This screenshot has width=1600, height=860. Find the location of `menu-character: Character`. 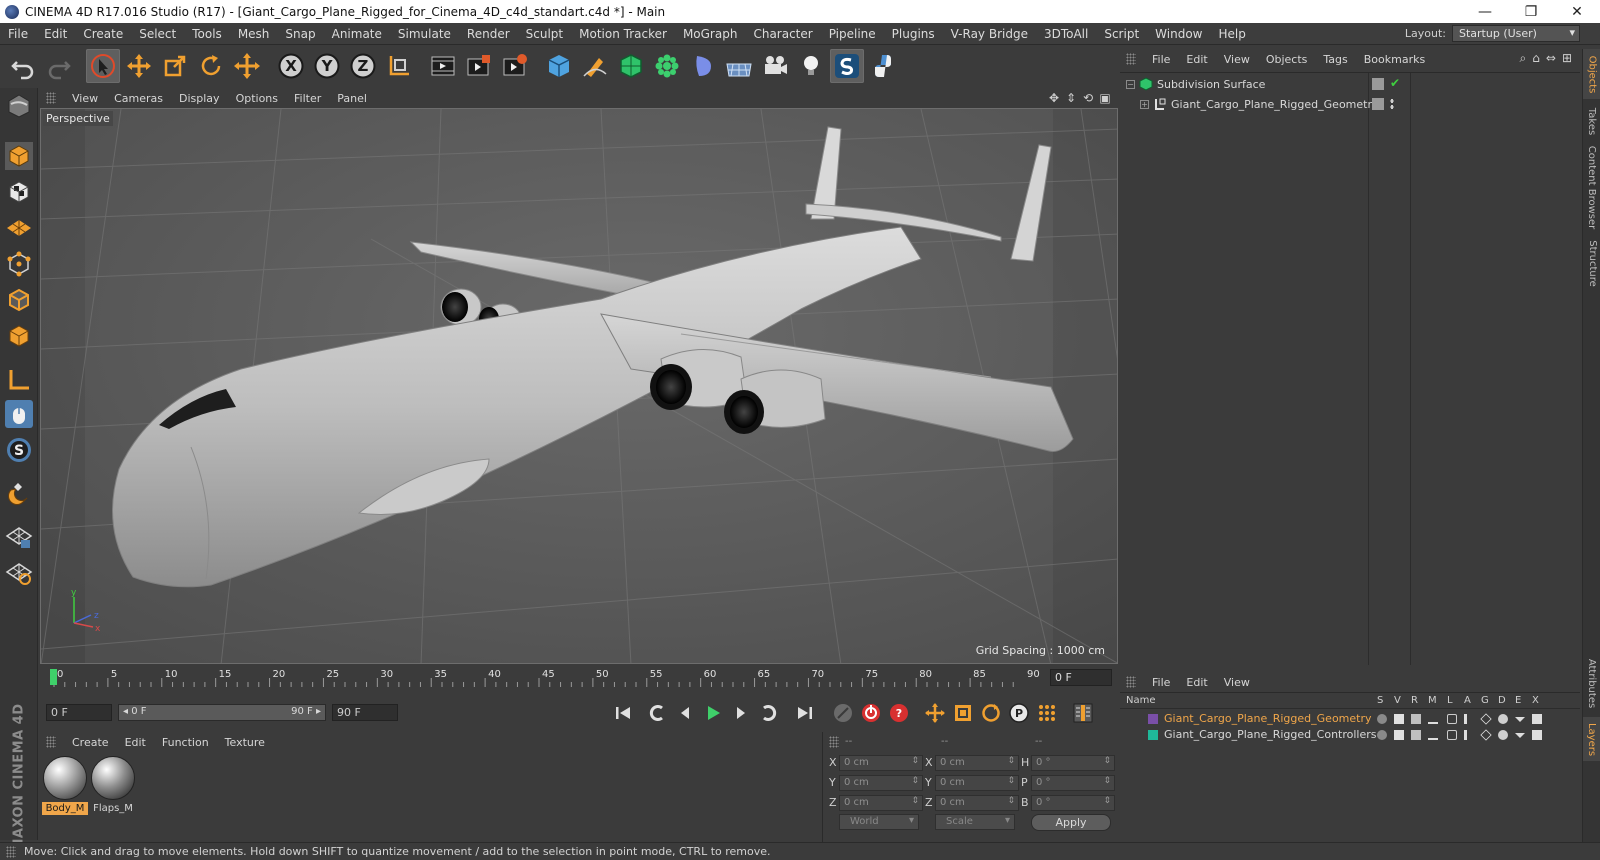

menu-character: Character is located at coordinates (782, 34).